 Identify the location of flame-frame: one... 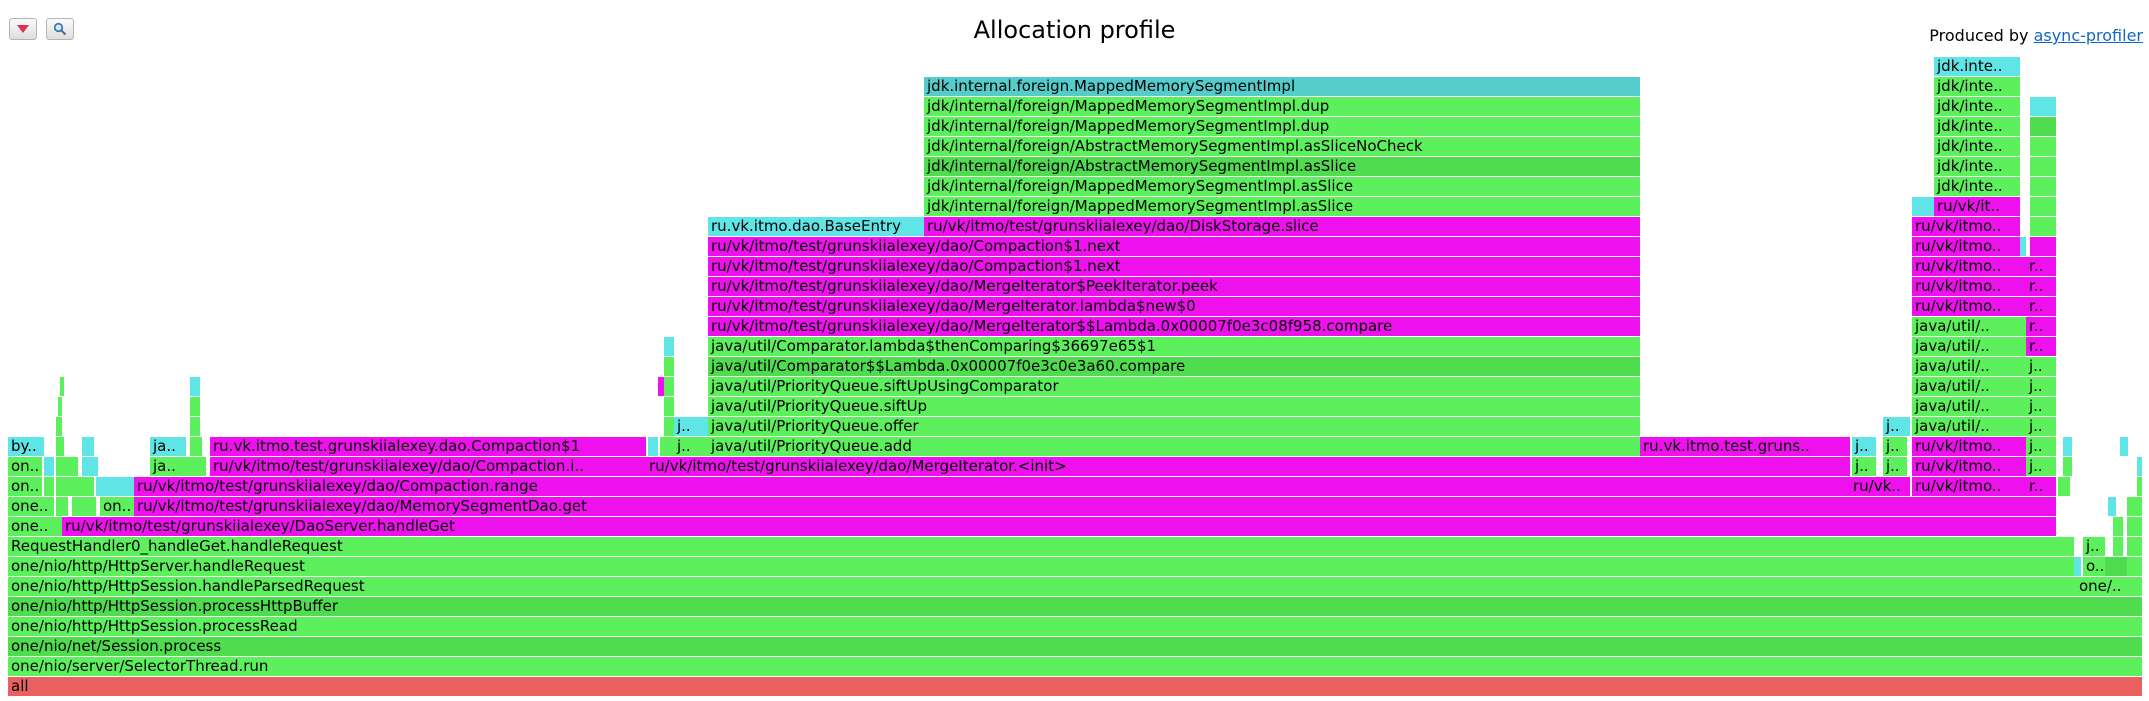
(31, 506).